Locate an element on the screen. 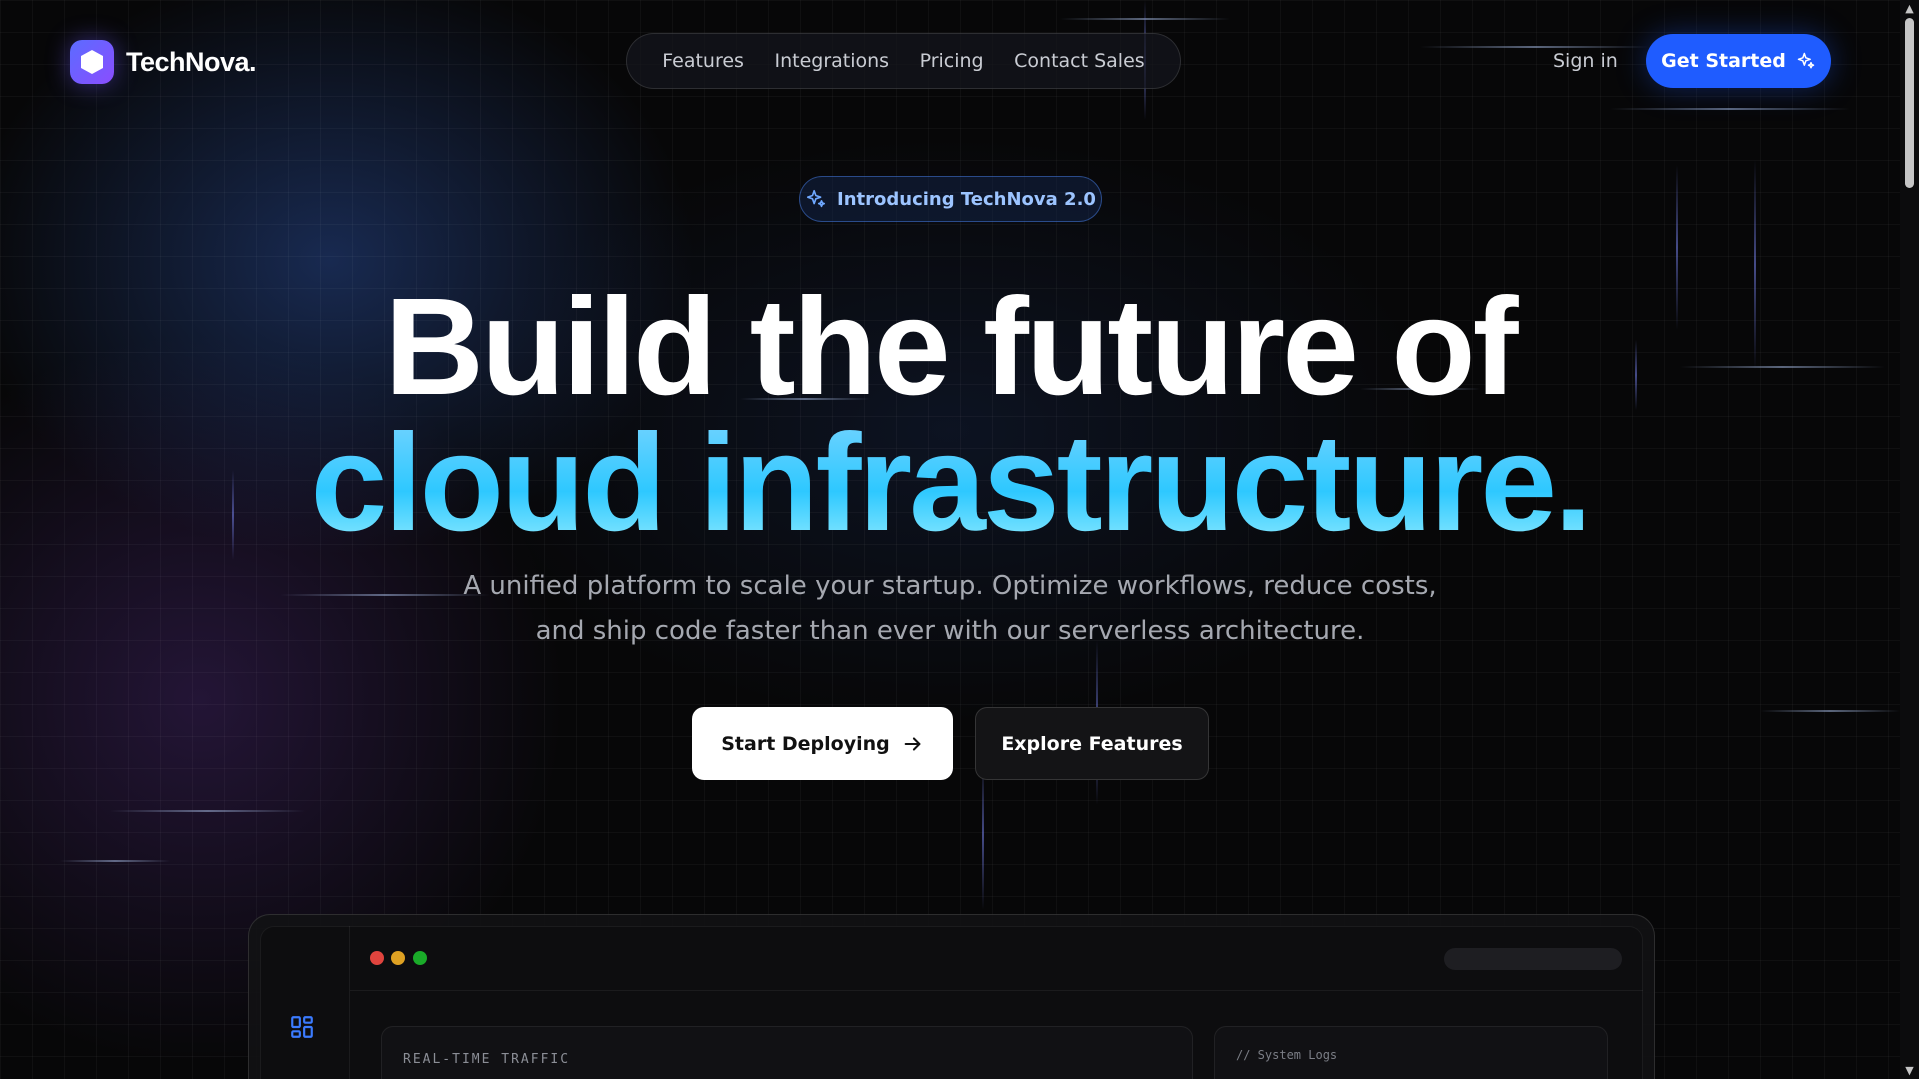  start-deploying-button: Start Deploying is located at coordinates (822, 743).